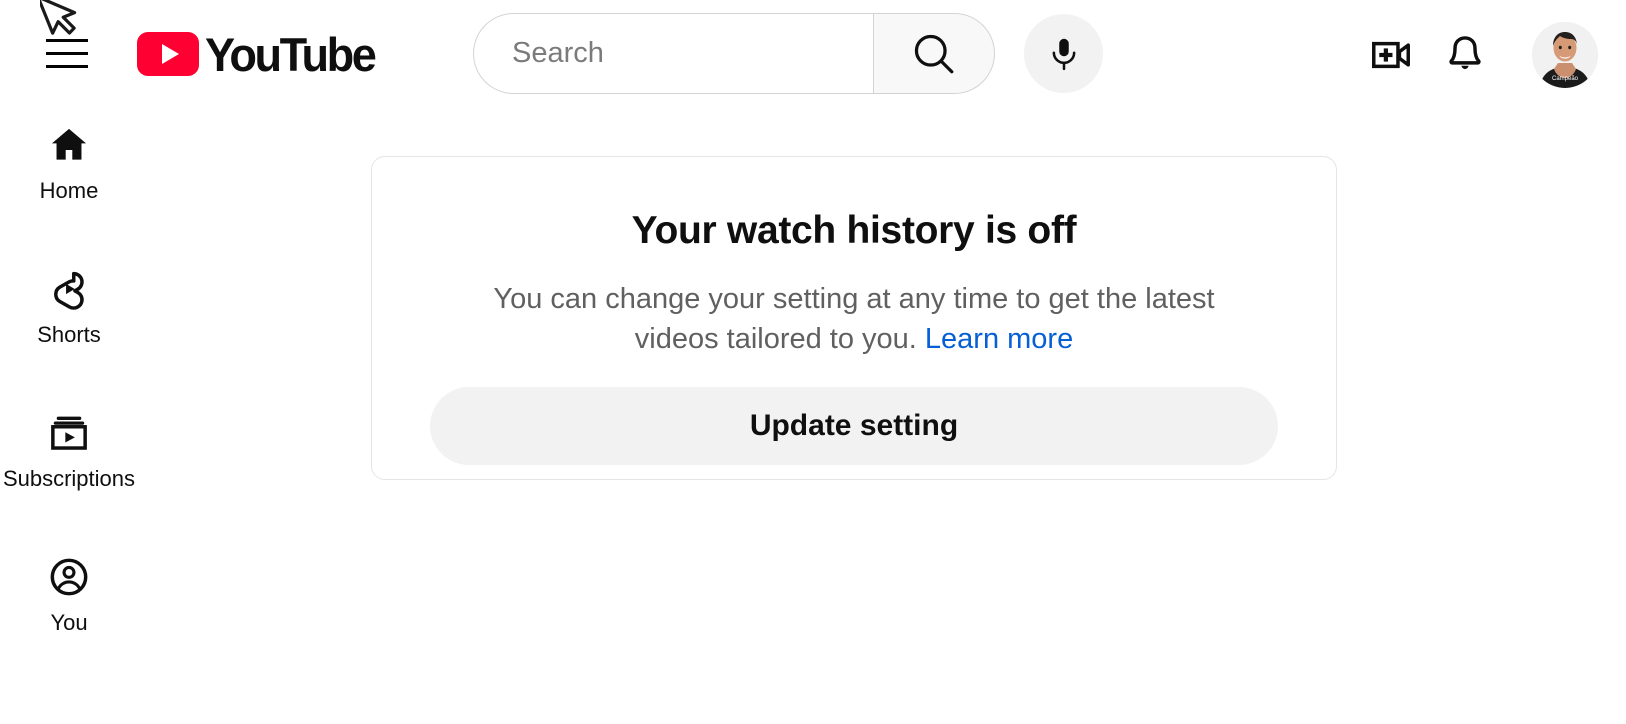  I want to click on video-camera-plus-icon, so click(1391, 55).